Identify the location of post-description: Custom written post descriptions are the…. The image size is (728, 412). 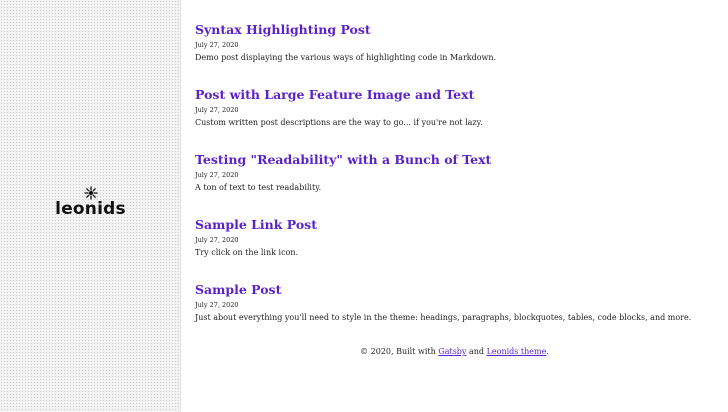
(339, 122).